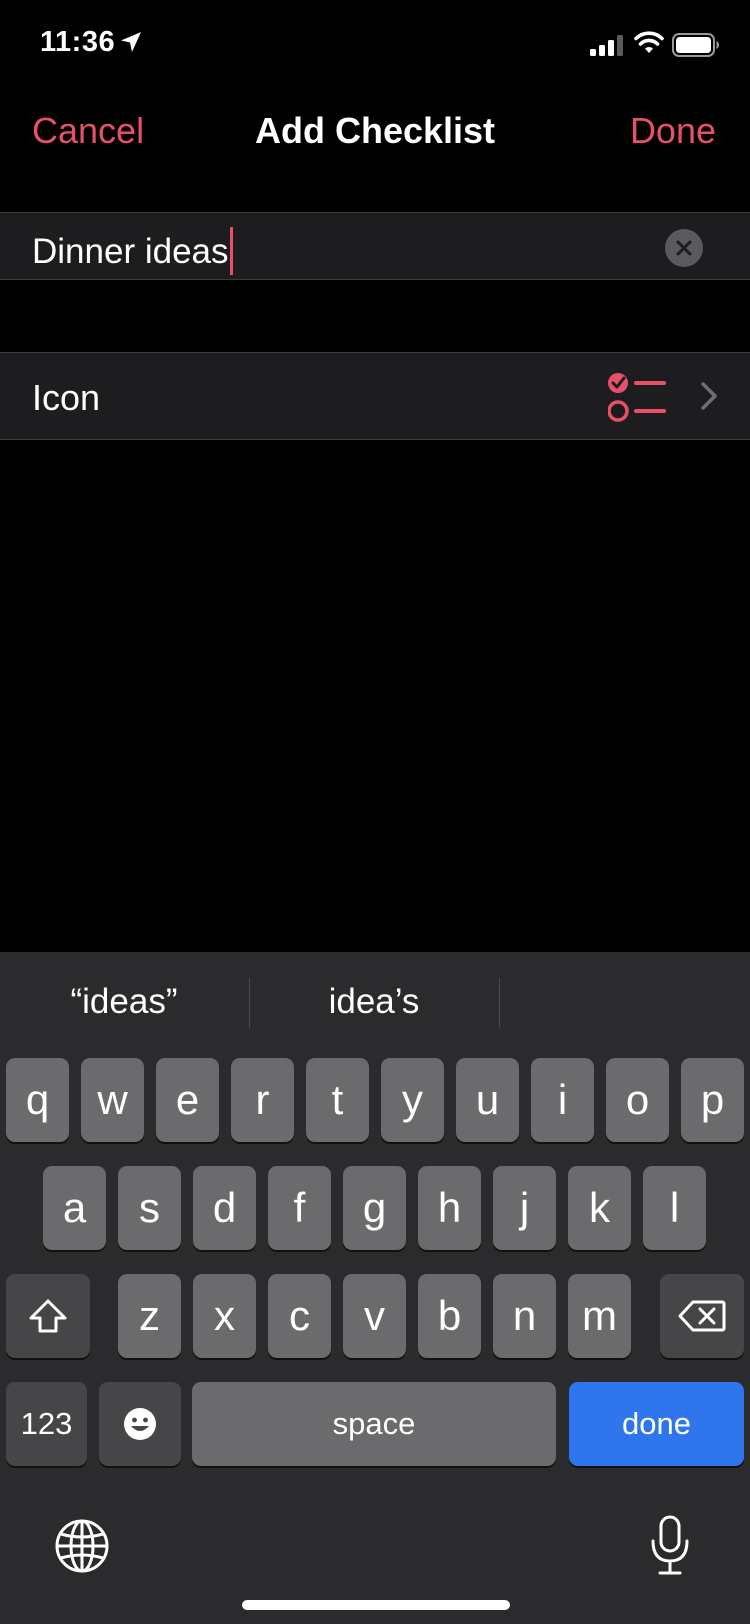 This screenshot has width=750, height=1624. Describe the element at coordinates (131, 42) in the screenshot. I see `location-arrow-icon` at that location.